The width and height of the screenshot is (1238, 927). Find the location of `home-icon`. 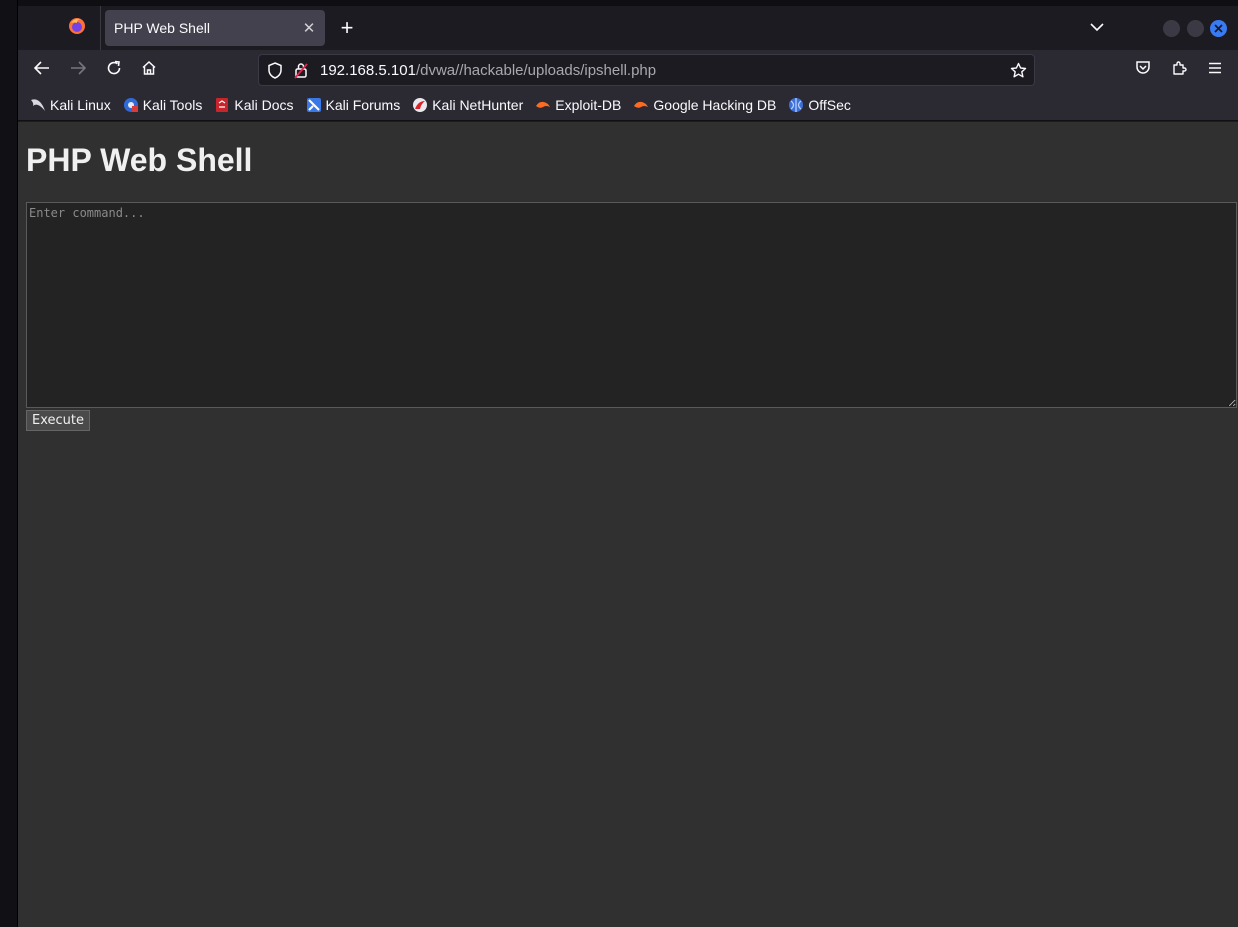

home-icon is located at coordinates (149, 70).